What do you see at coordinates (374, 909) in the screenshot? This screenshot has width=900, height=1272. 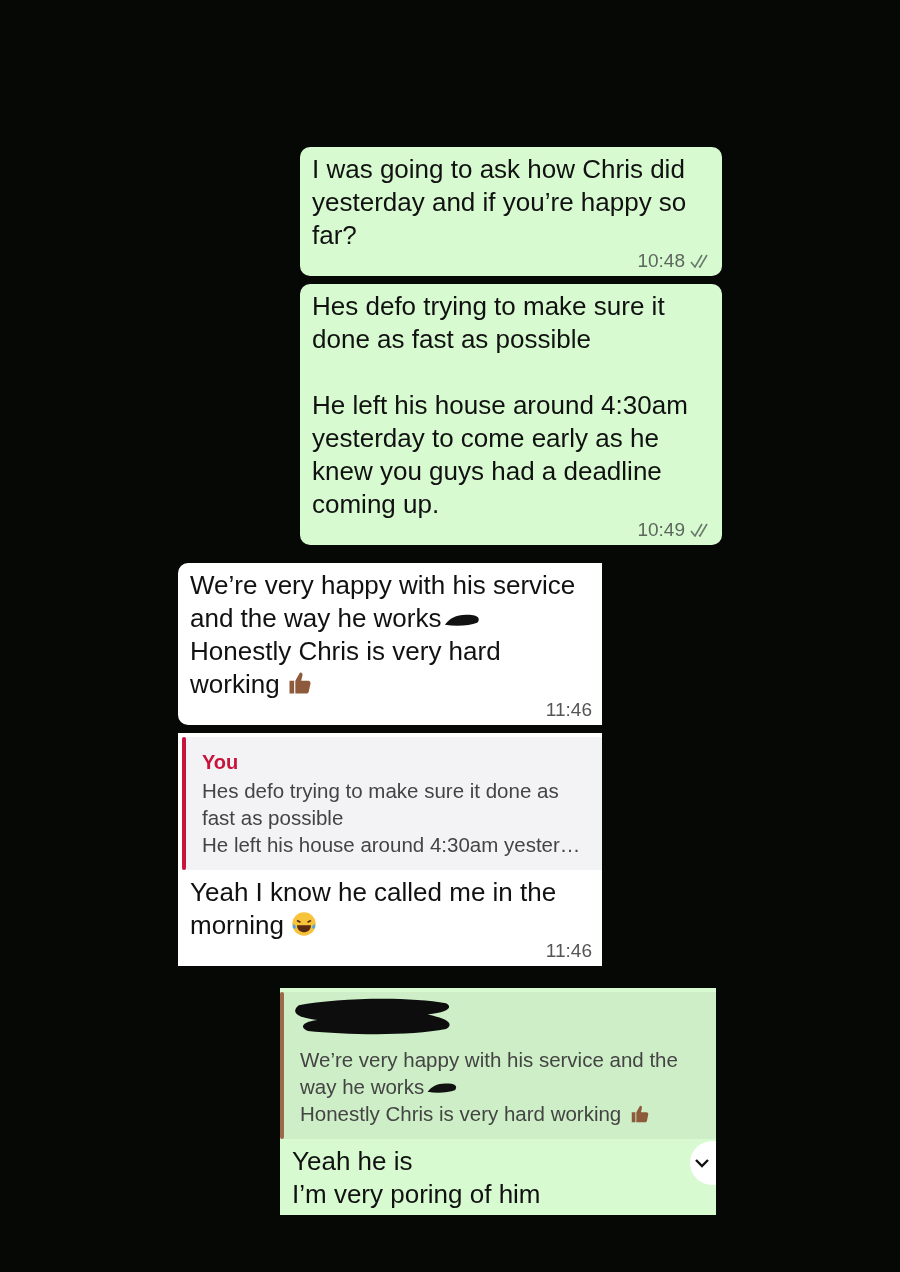 I see `message-text: Yeah I know he called me in the morning` at bounding box center [374, 909].